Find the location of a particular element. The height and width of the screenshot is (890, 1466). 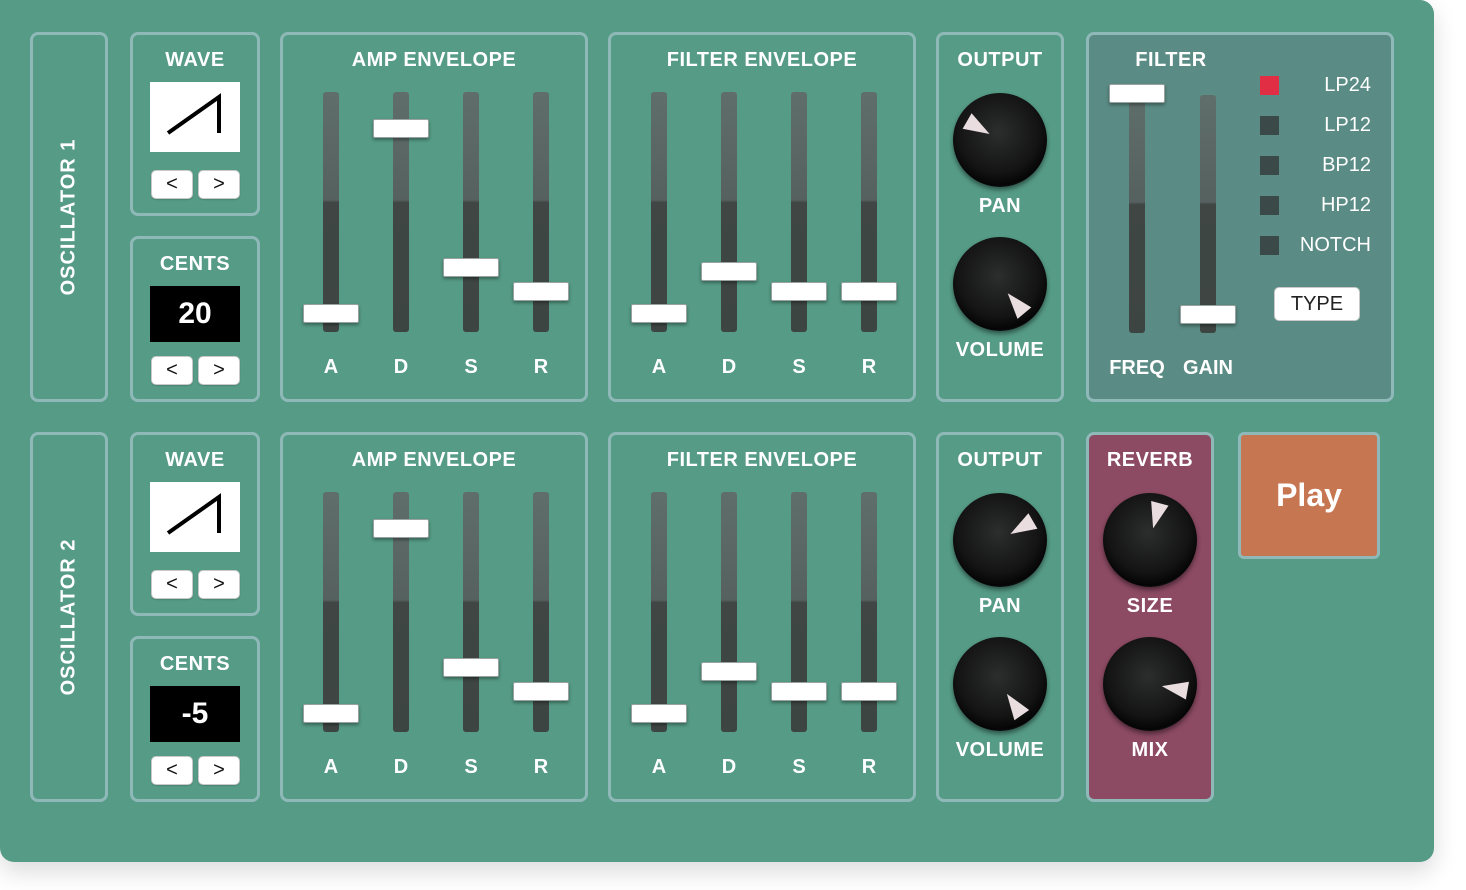

lp24-label: LP24 is located at coordinates (1347, 85).